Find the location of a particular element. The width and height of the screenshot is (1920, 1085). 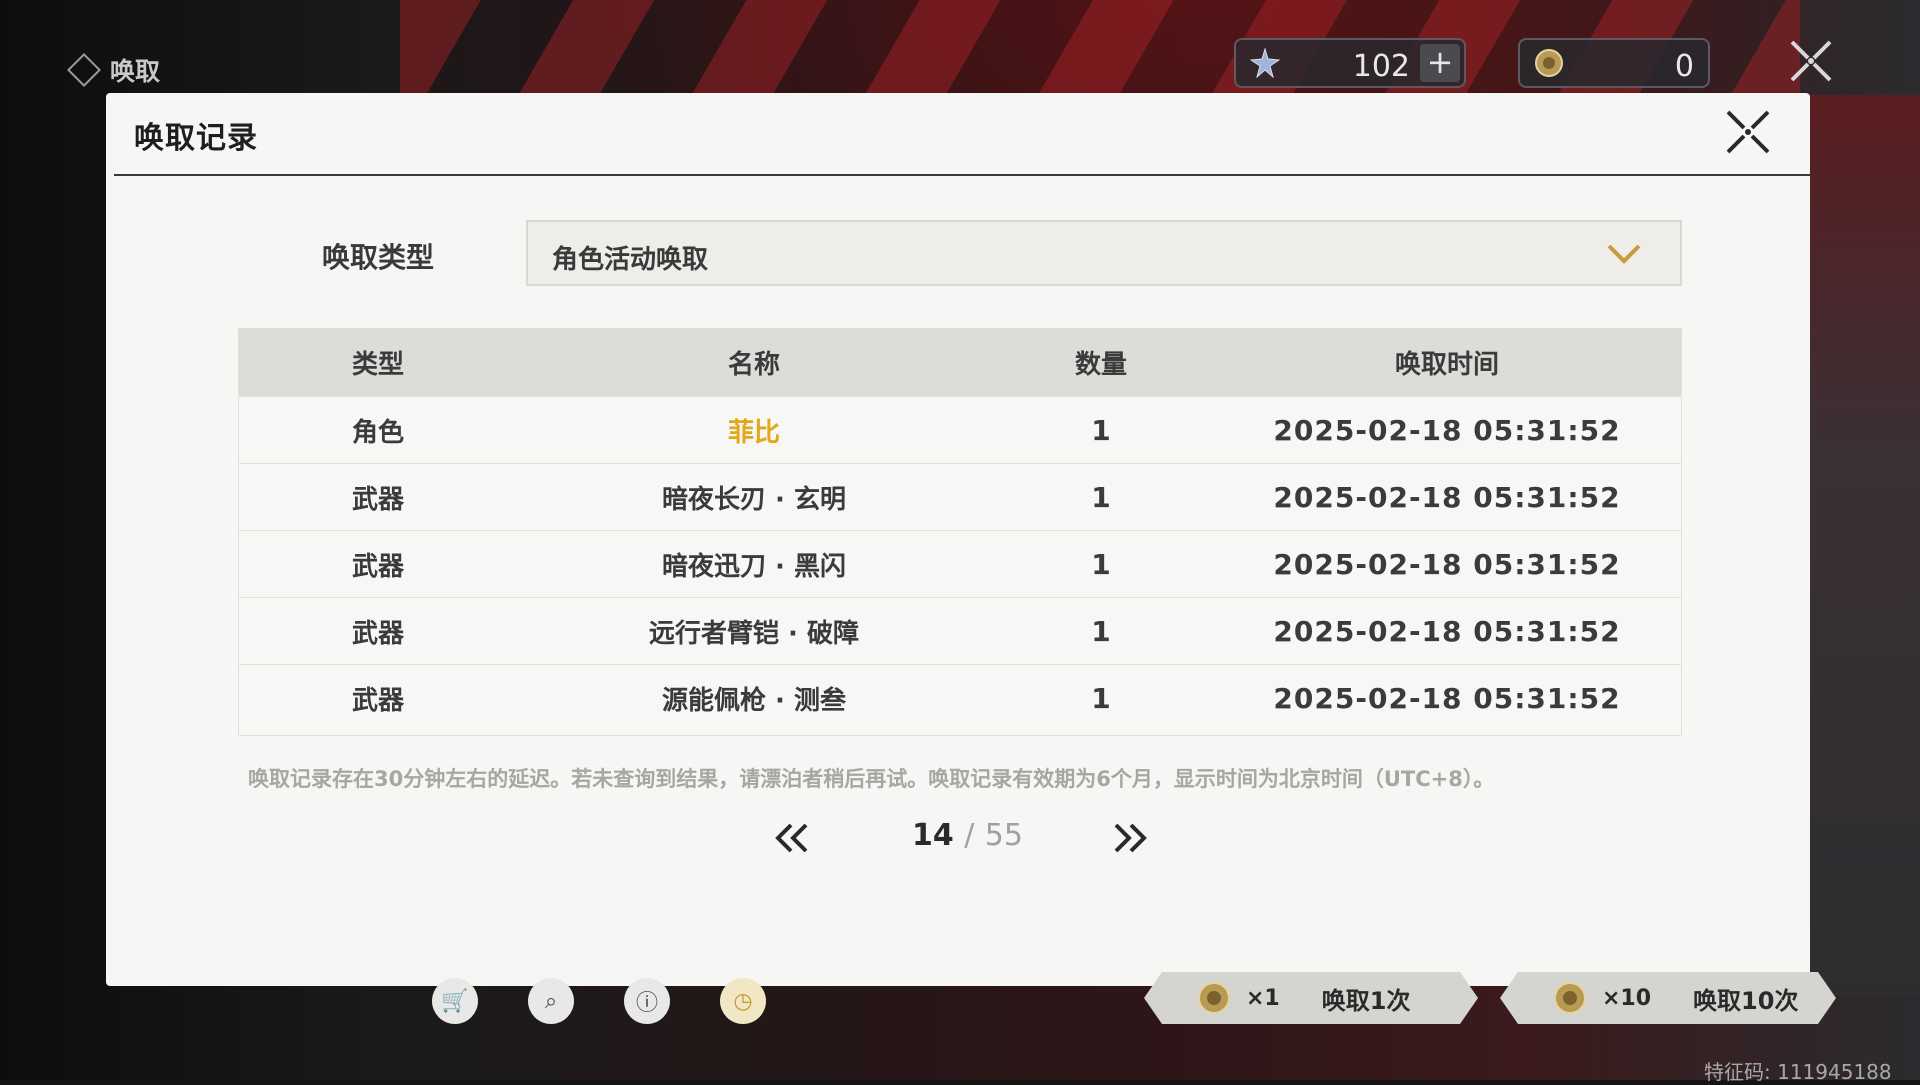

search-record-icon: ⌕ is located at coordinates (551, 1001).